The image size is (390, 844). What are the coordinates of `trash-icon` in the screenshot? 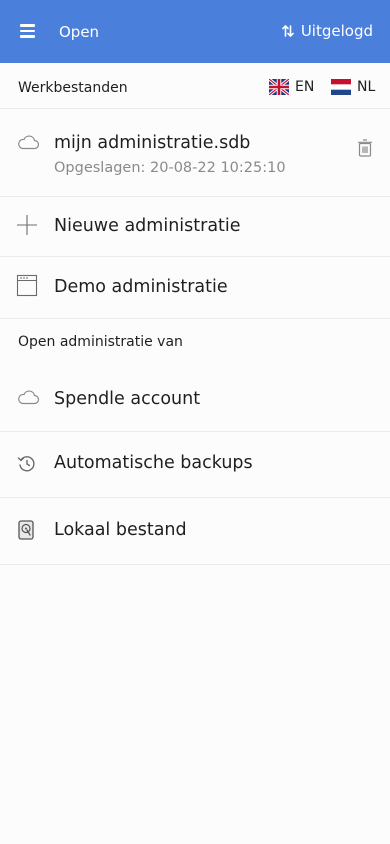 It's located at (365, 148).